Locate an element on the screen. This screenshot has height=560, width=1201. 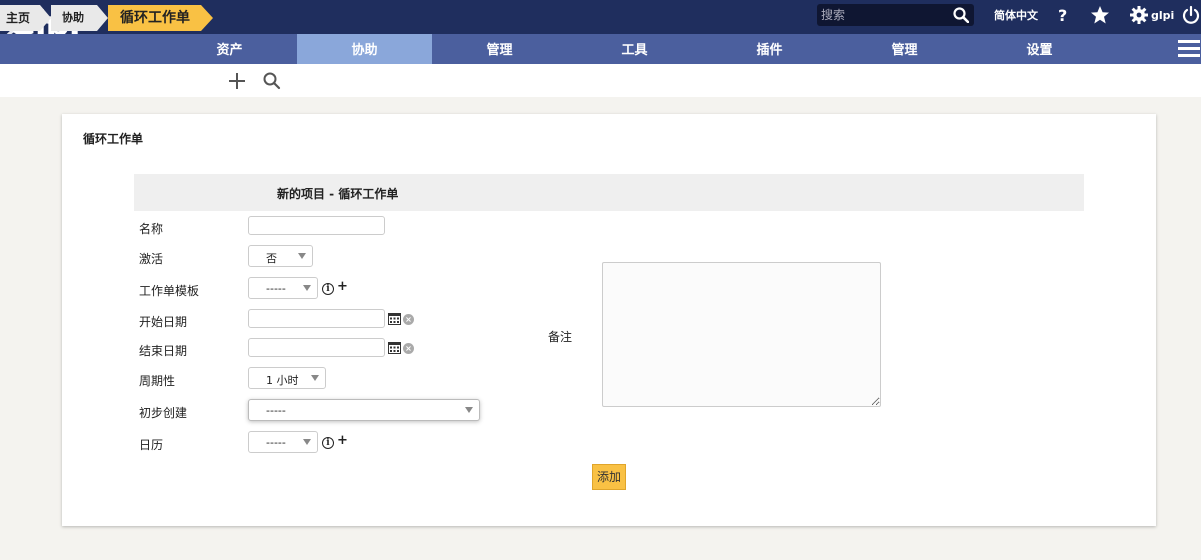
menu-tools: 工具 is located at coordinates (634, 49).